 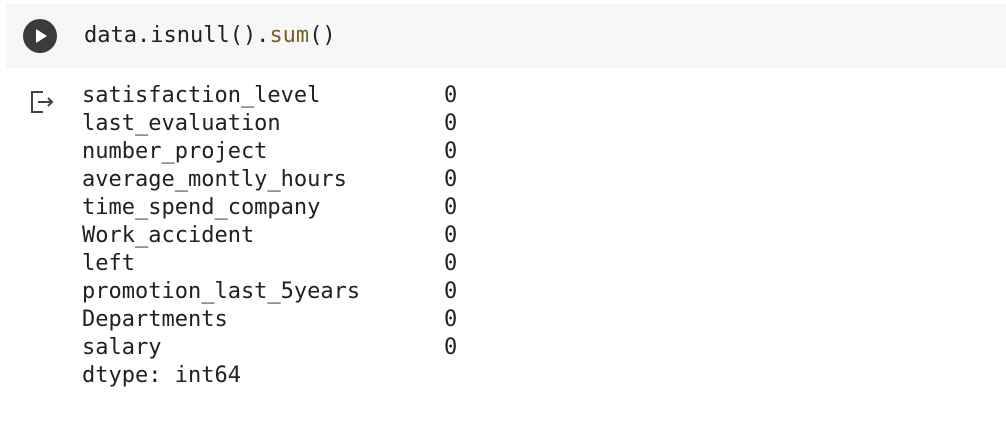 I want to click on output-column-name: Work_accident, so click(x=168, y=235).